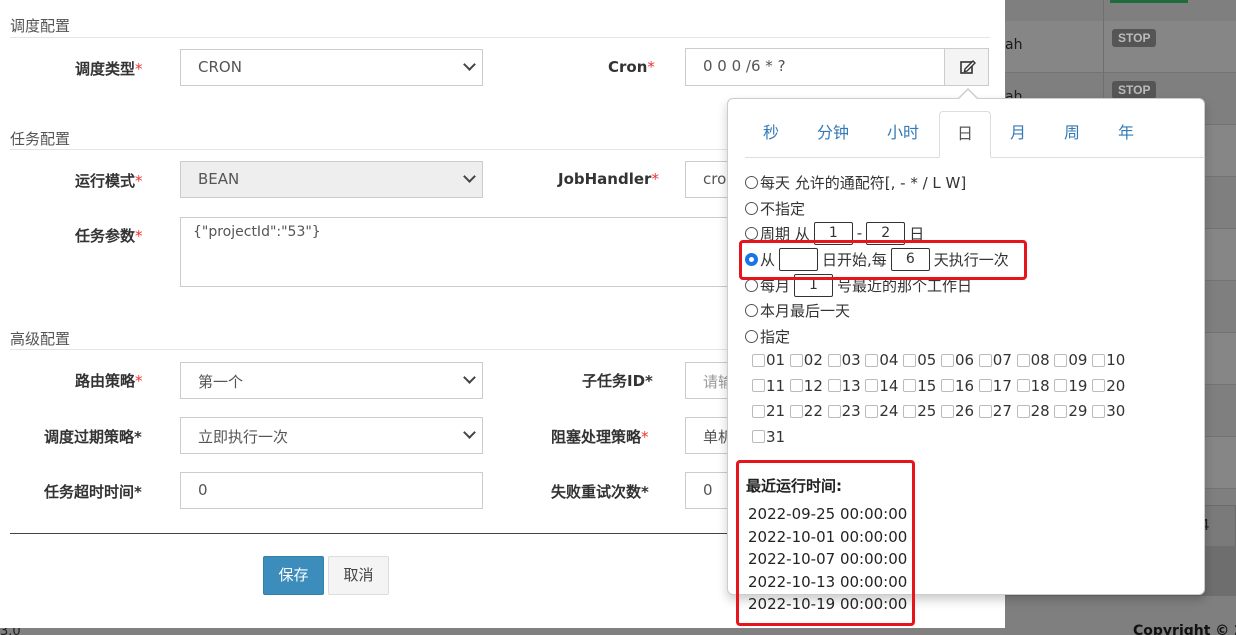 The height and width of the screenshot is (635, 1236). What do you see at coordinates (771, 134) in the screenshot?
I see `tab-second: 秒` at bounding box center [771, 134].